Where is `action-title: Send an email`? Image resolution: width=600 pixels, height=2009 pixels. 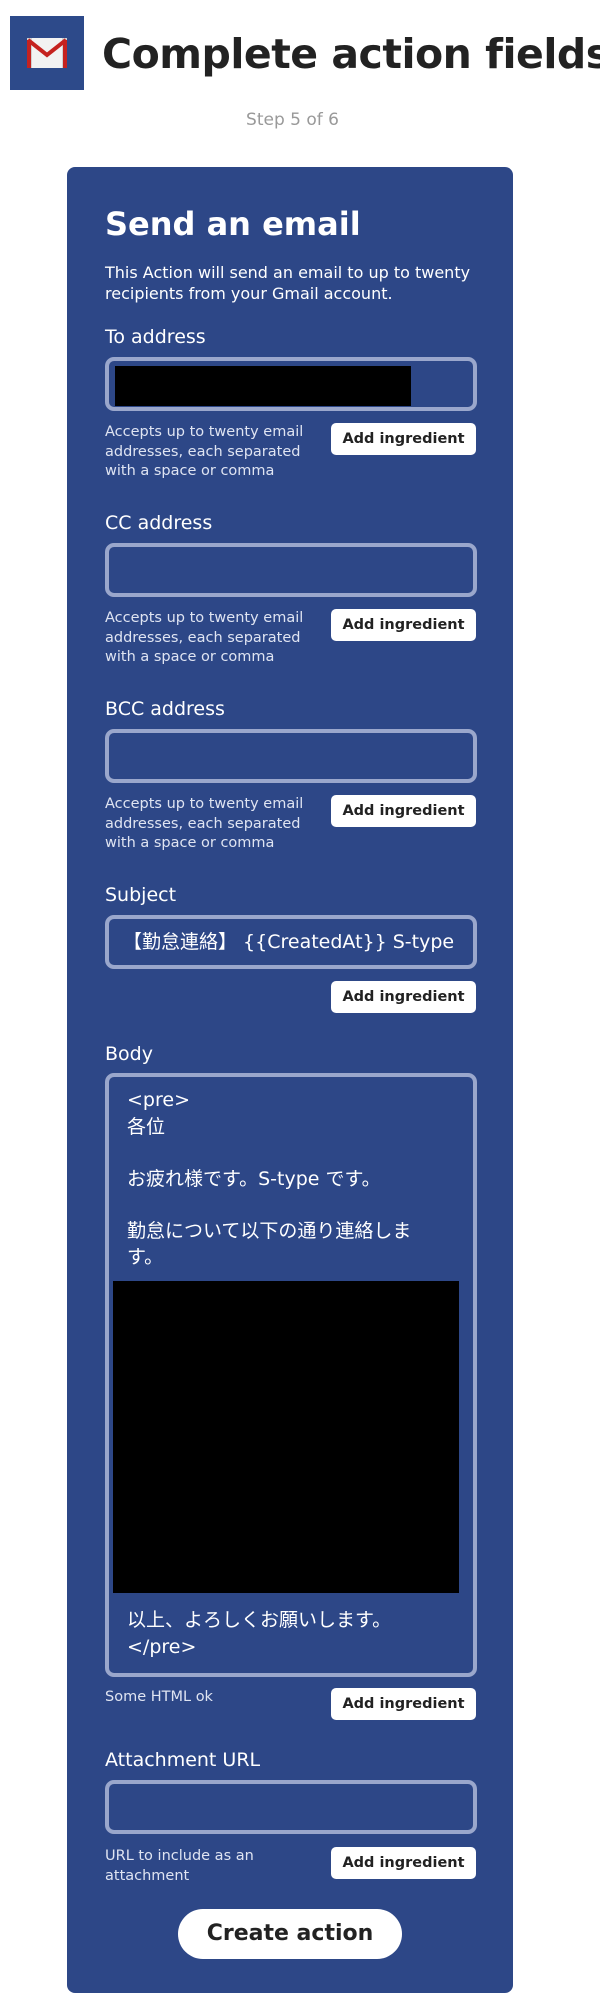
action-title: Send an email is located at coordinates (233, 224).